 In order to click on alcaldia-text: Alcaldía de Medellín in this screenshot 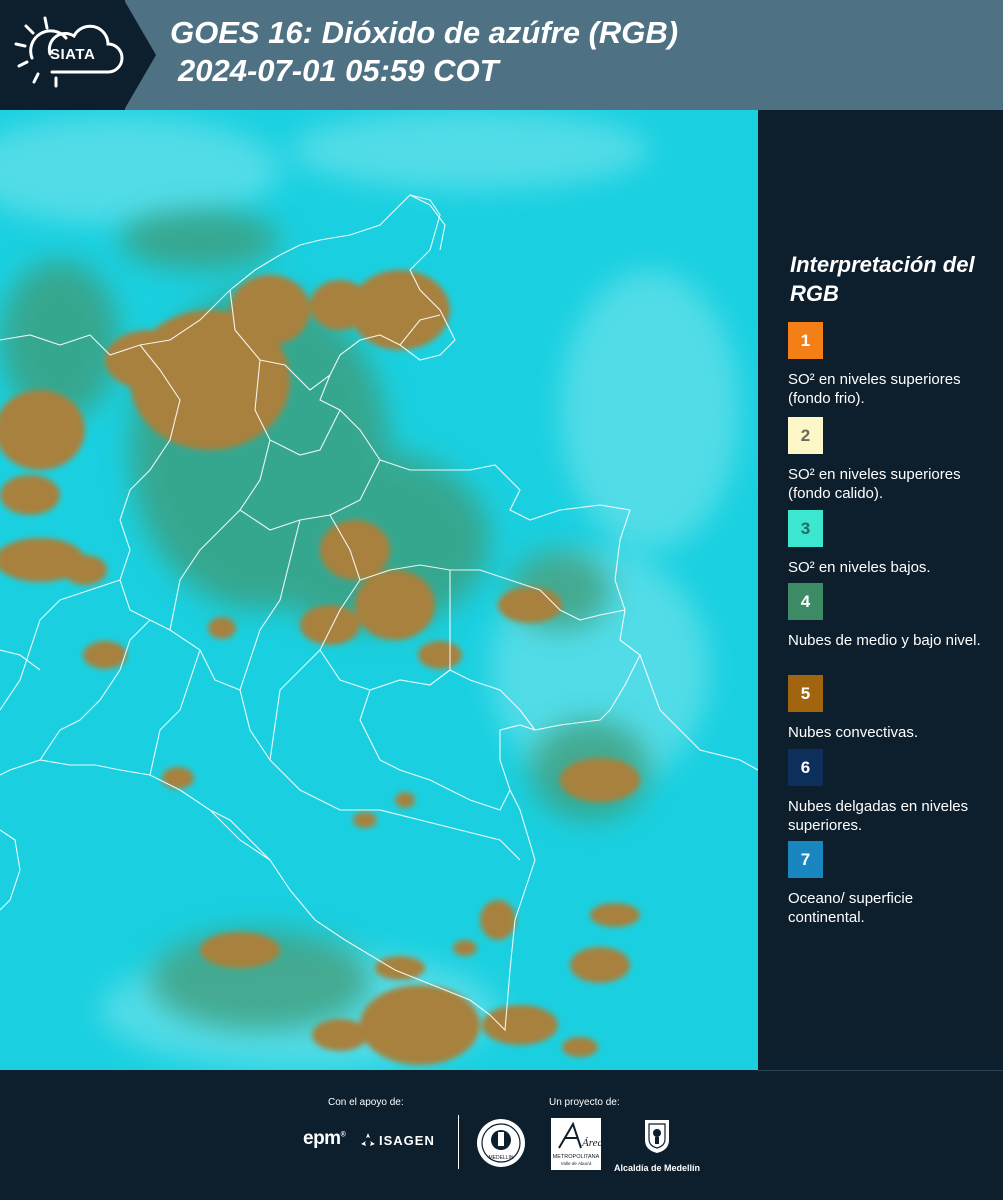, I will do `click(657, 1168)`.